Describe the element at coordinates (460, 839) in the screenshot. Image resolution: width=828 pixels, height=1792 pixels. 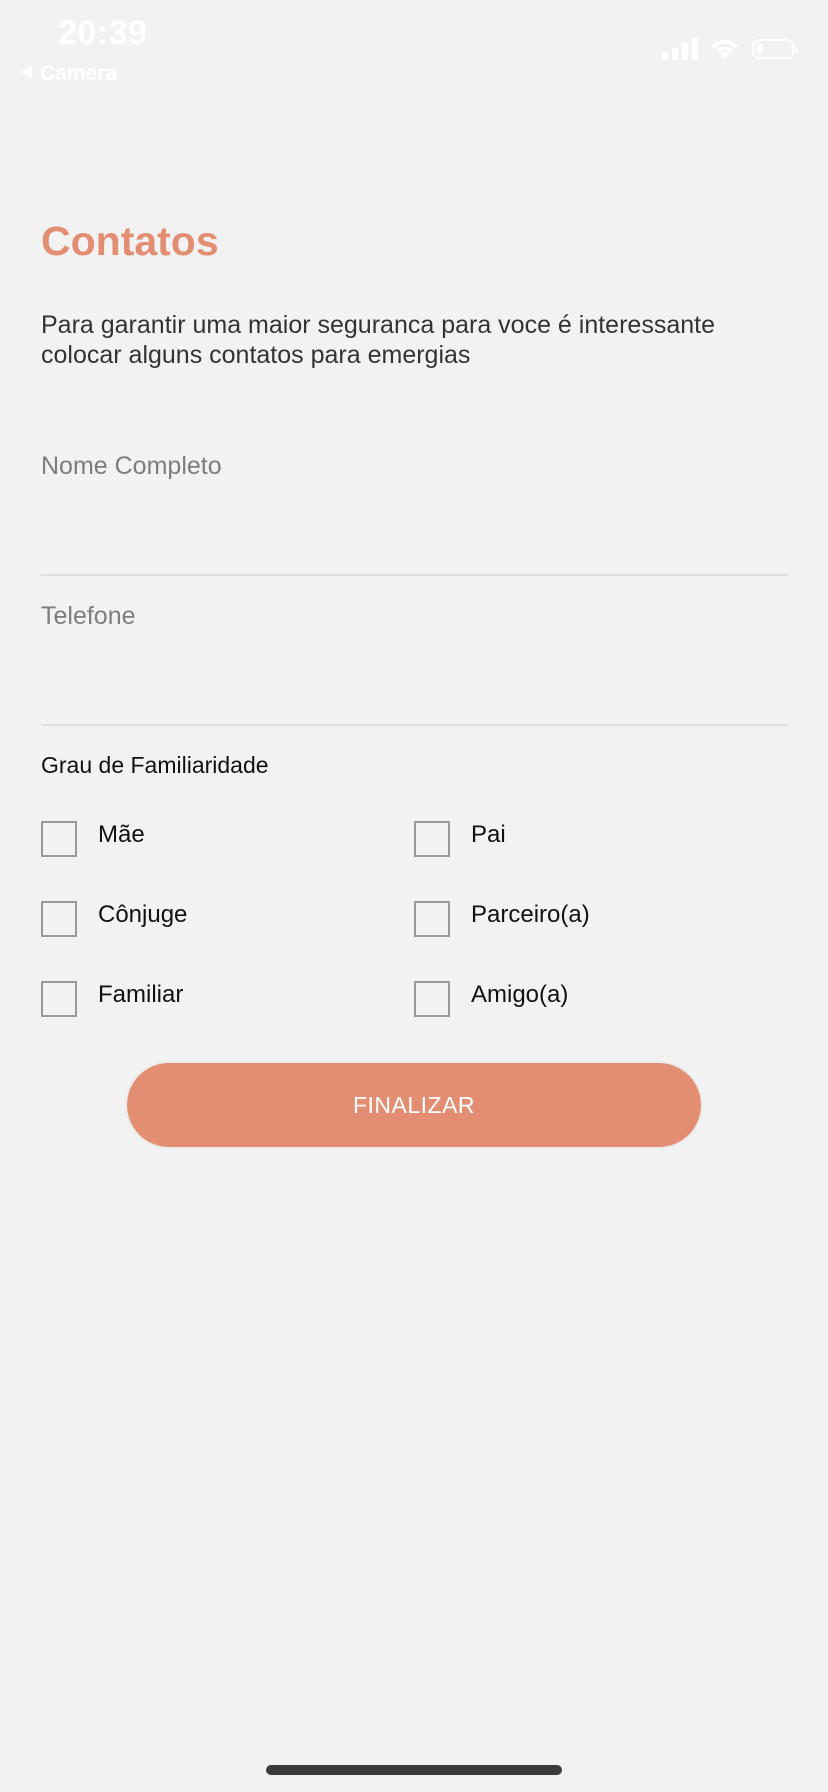
I see `option-pai: Pai` at that location.